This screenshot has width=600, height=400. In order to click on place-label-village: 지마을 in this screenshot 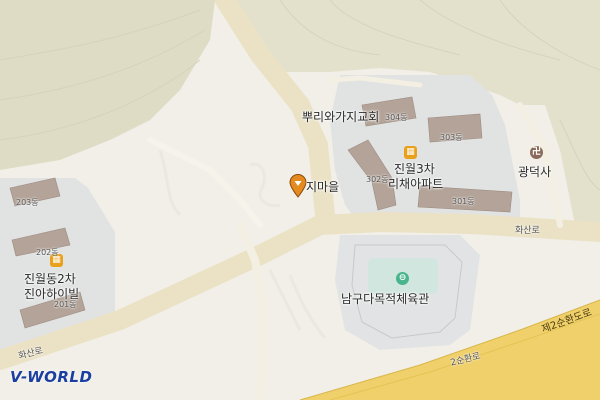, I will do `click(322, 186)`.